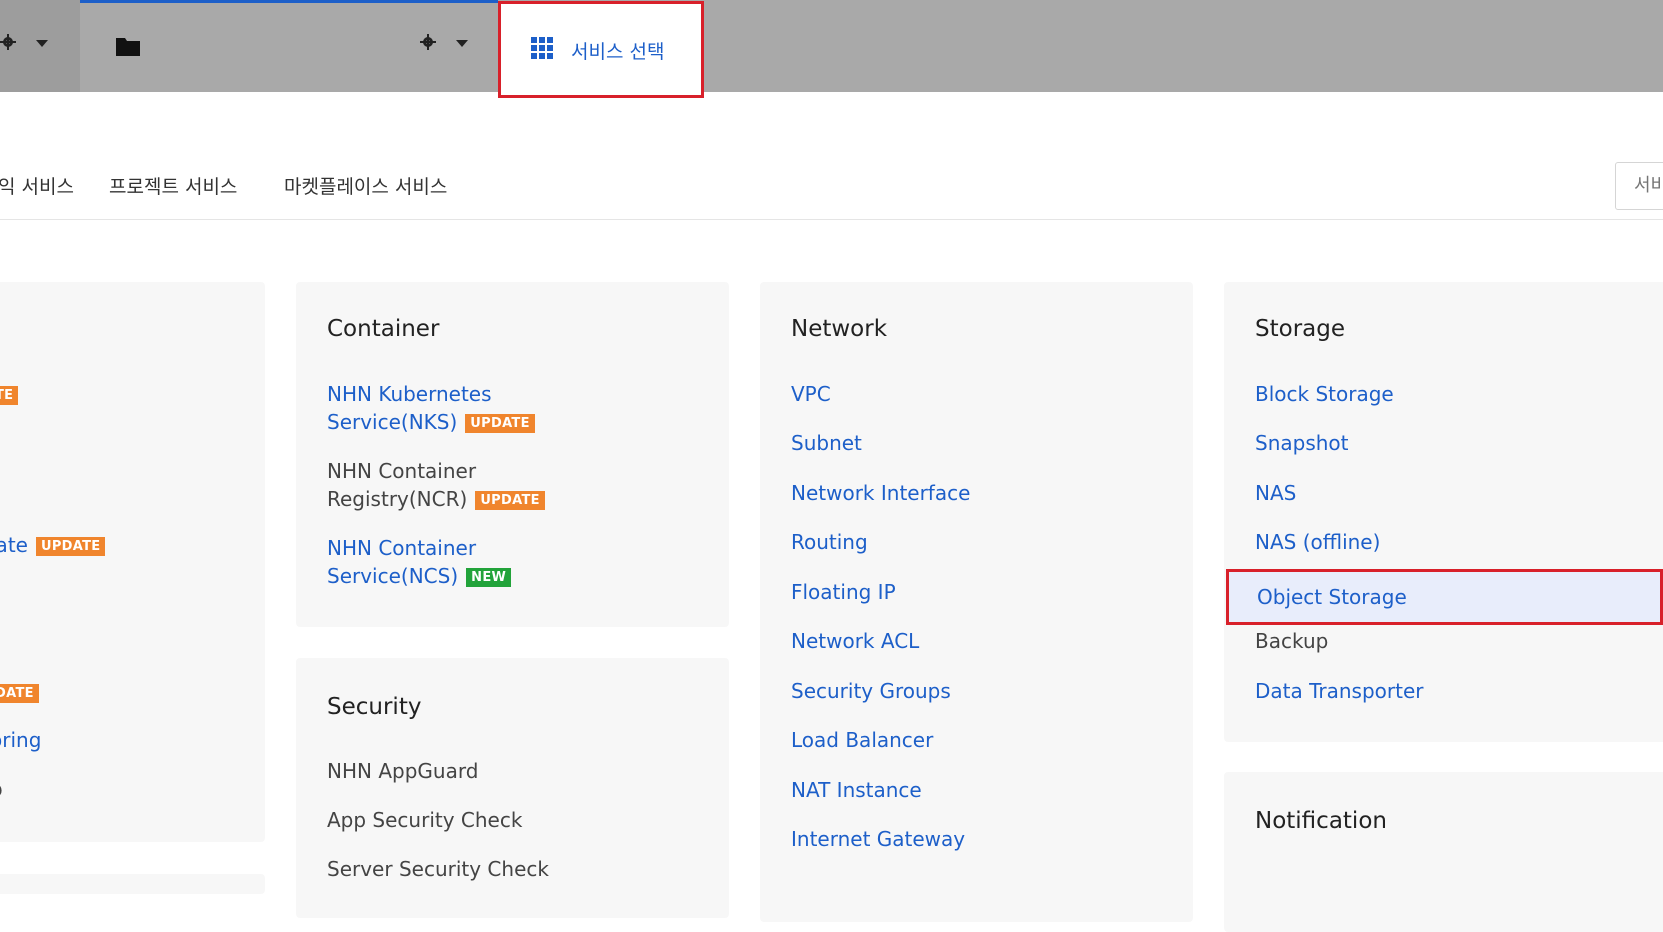 Image resolution: width=1663 pixels, height=932 pixels. I want to click on service-select-tab: 서비스 선택, so click(601, 49).